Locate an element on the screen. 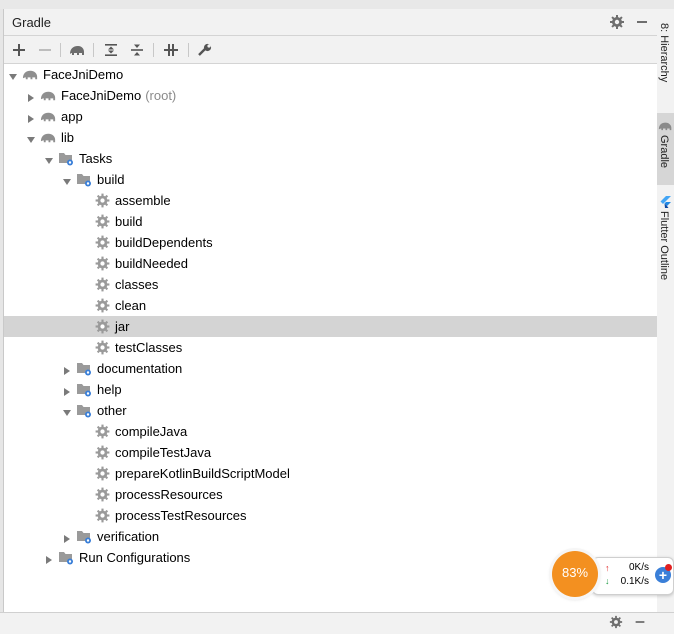  tree-row: compileJava is located at coordinates (331, 431).